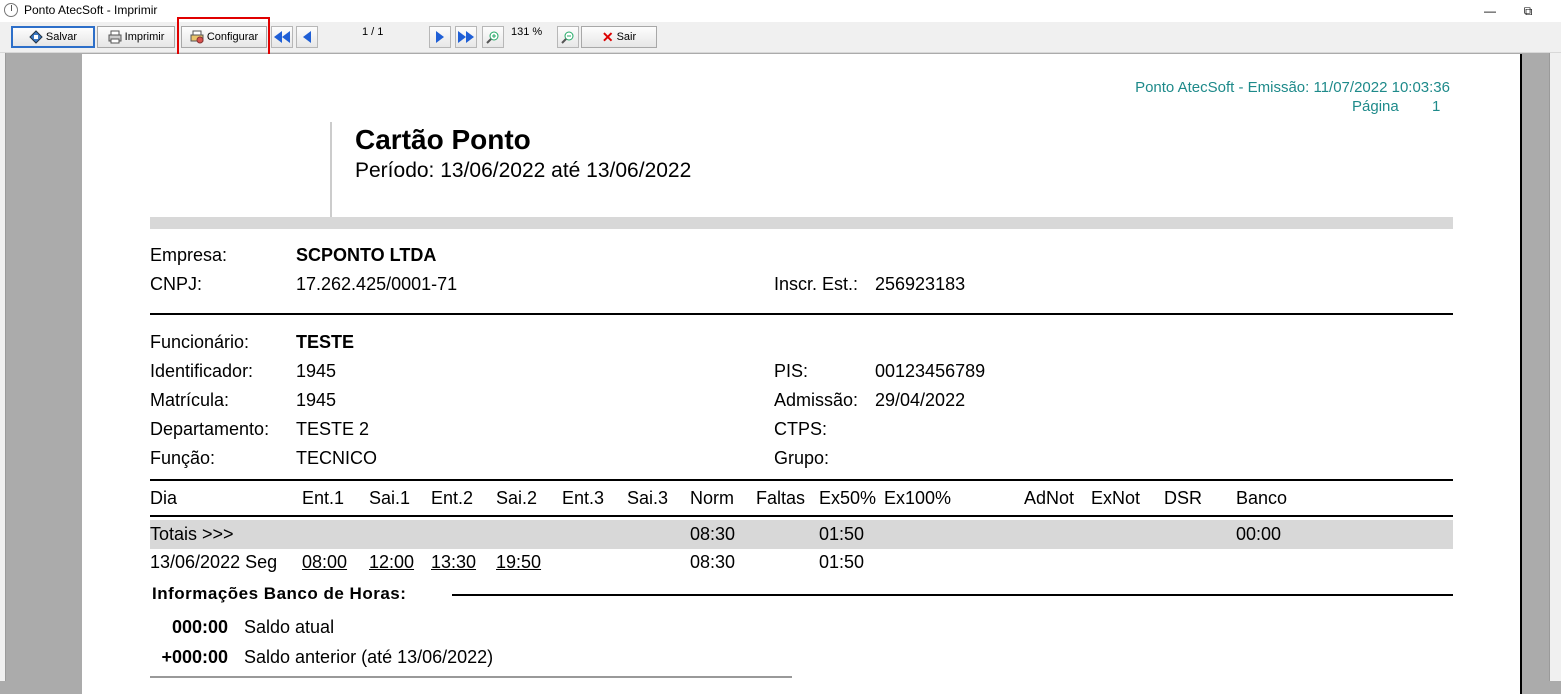 Image resolution: width=1561 pixels, height=694 pixels. What do you see at coordinates (523, 170) in the screenshot?
I see `report-period: Período: 13/06/2022 até 13/06/2022` at bounding box center [523, 170].